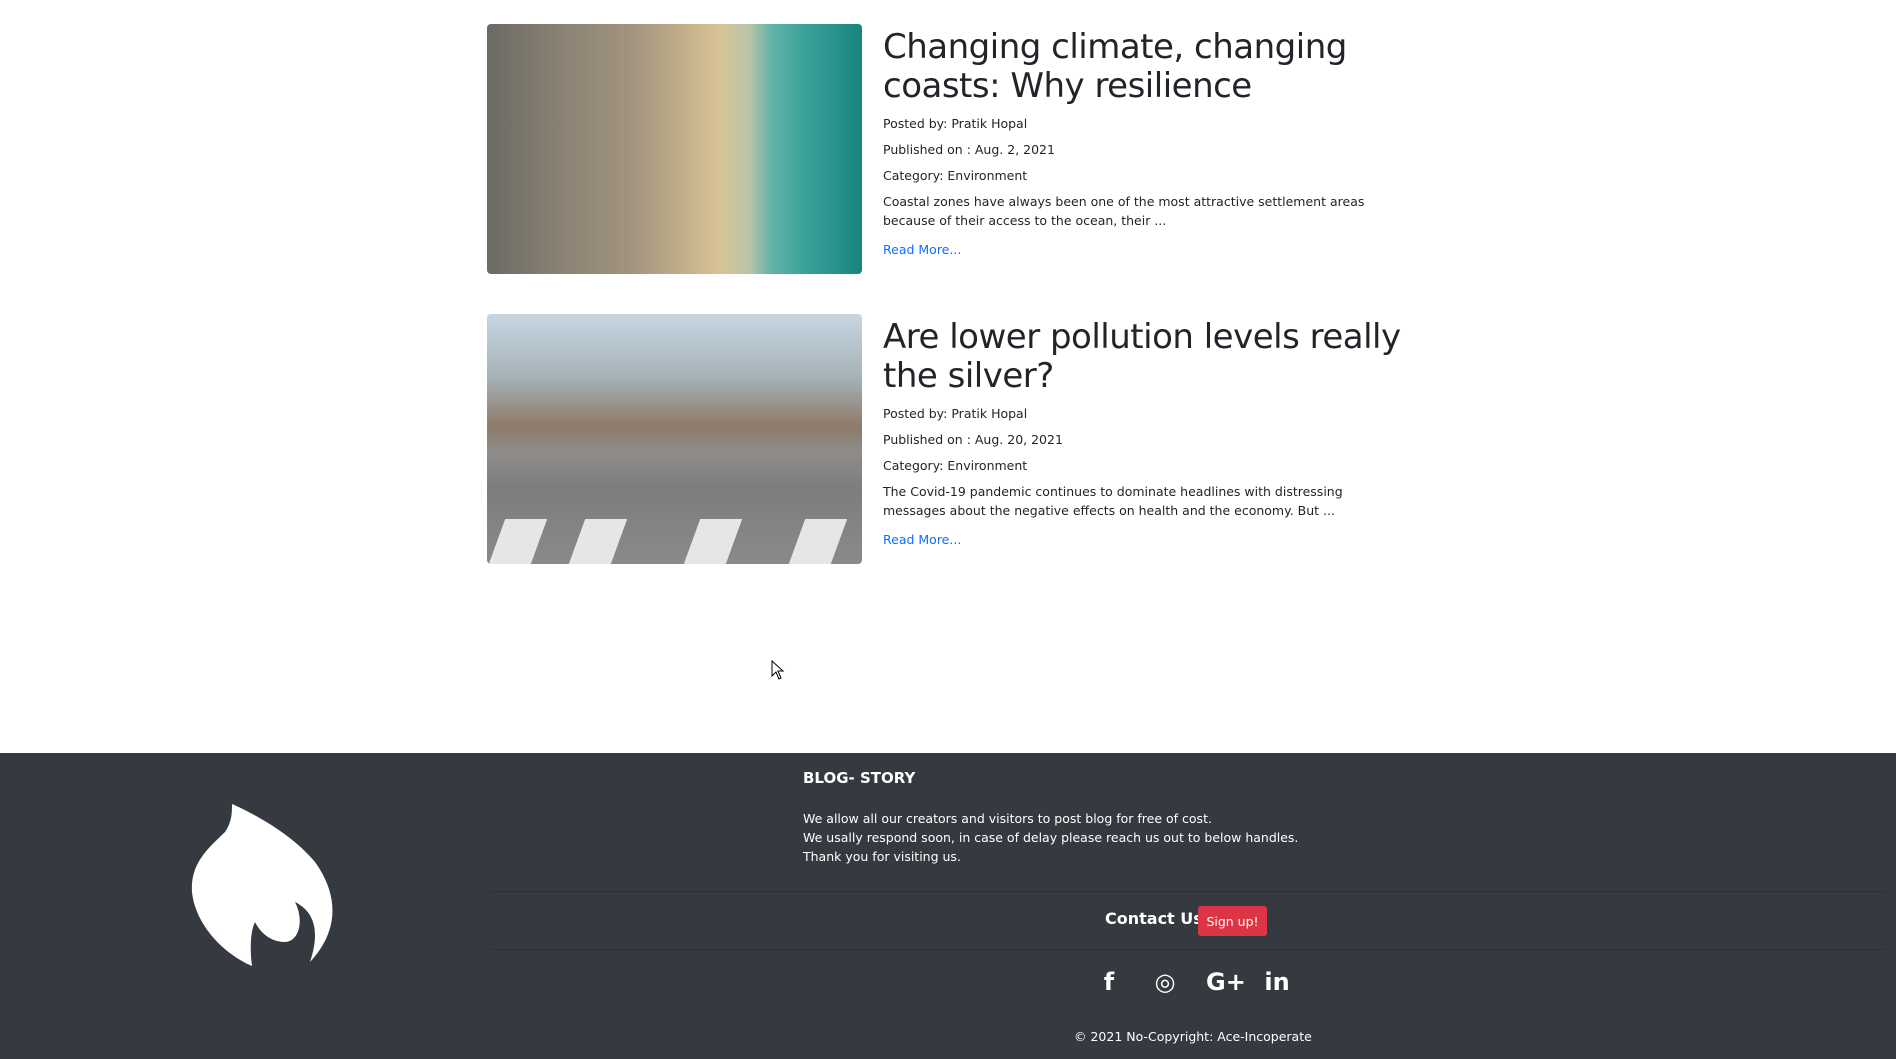  What do you see at coordinates (1193, 1036) in the screenshot?
I see `copyright: © 2021 No-Copyright: Ace-Incoperate` at bounding box center [1193, 1036].